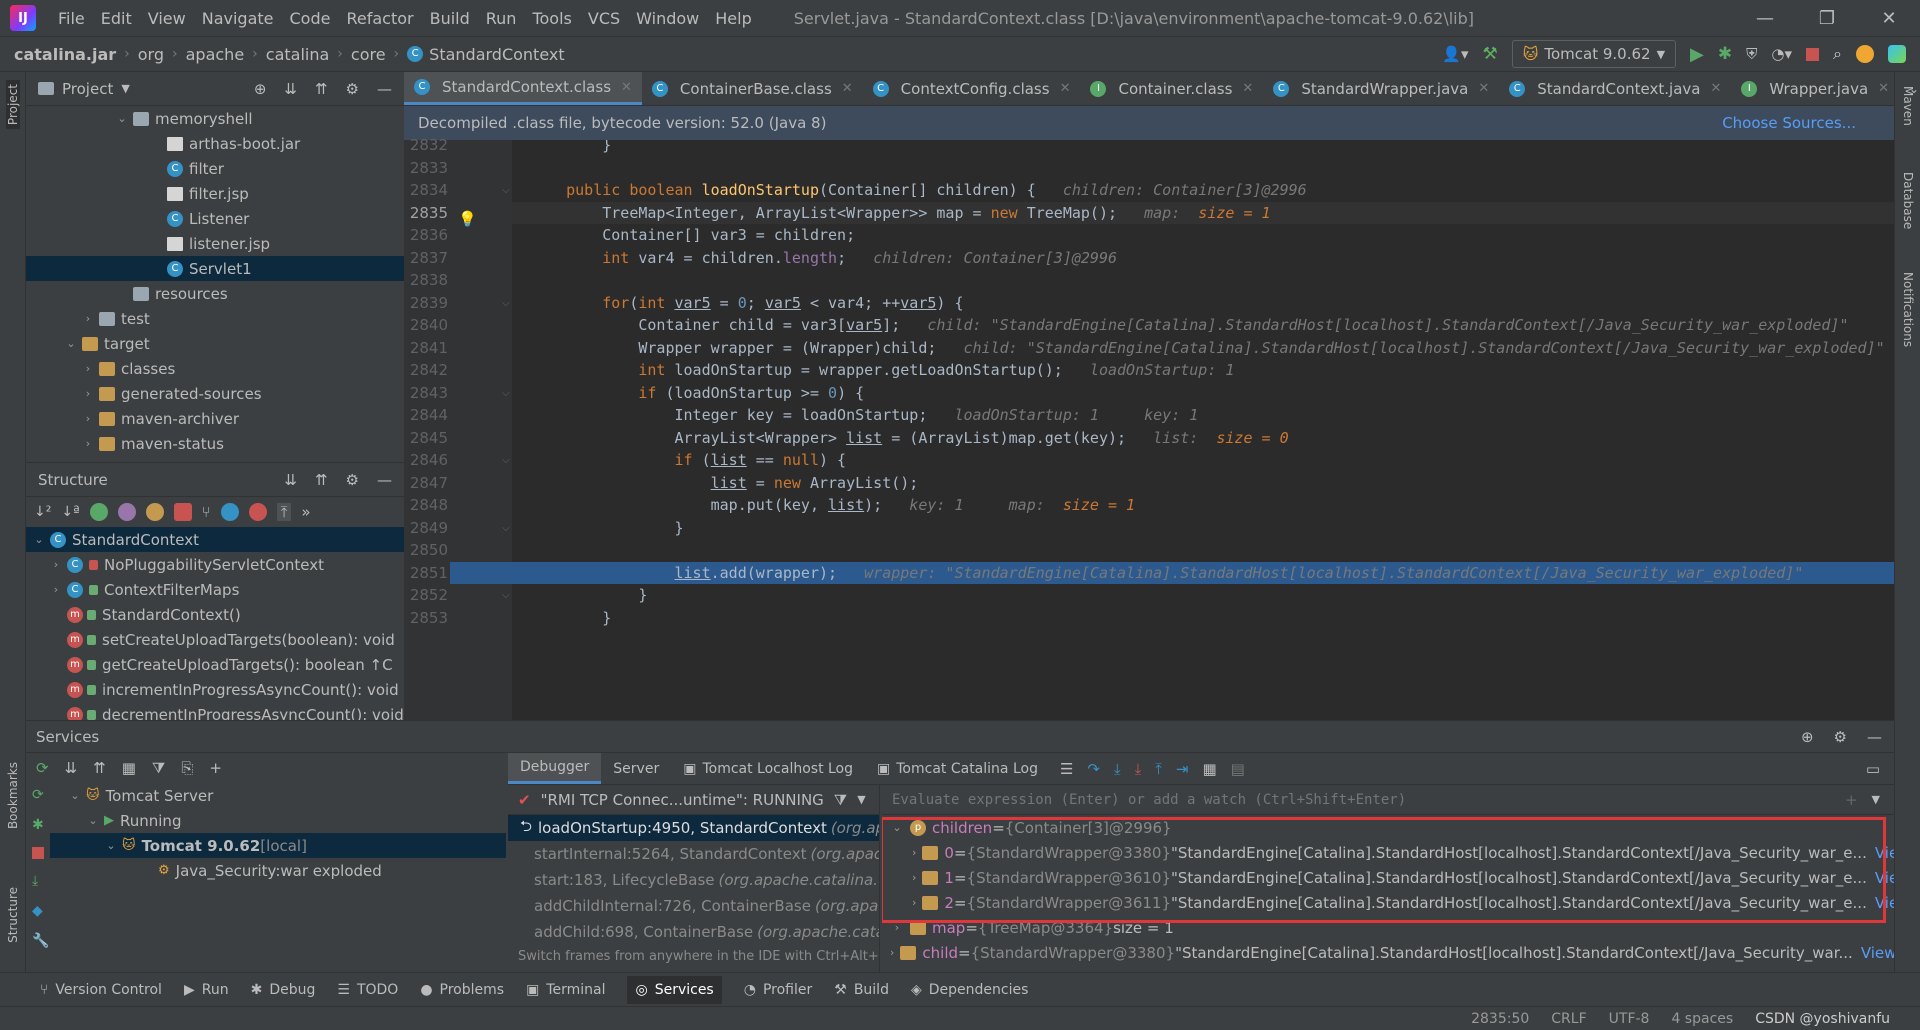 Image resolution: width=1920 pixels, height=1030 pixels. What do you see at coordinates (215, 614) in the screenshot?
I see `structure-panel-item: m StandardContext()` at bounding box center [215, 614].